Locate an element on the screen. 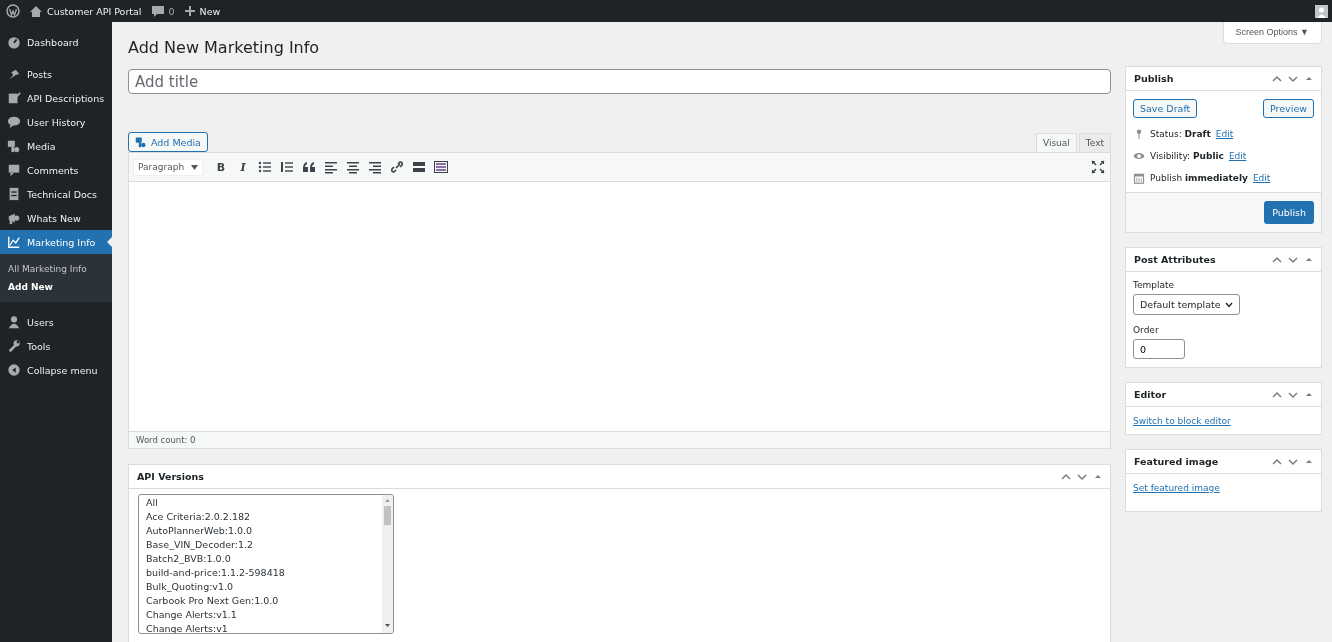 The height and width of the screenshot is (642, 1332). preview-button: Preview is located at coordinates (1288, 108).